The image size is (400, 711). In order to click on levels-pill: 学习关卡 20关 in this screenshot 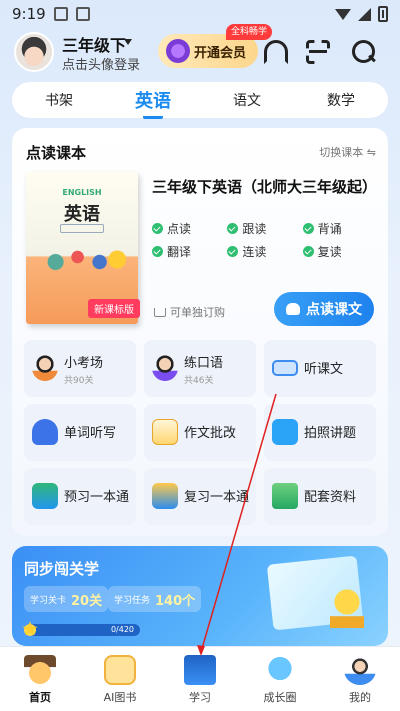, I will do `click(66, 599)`.